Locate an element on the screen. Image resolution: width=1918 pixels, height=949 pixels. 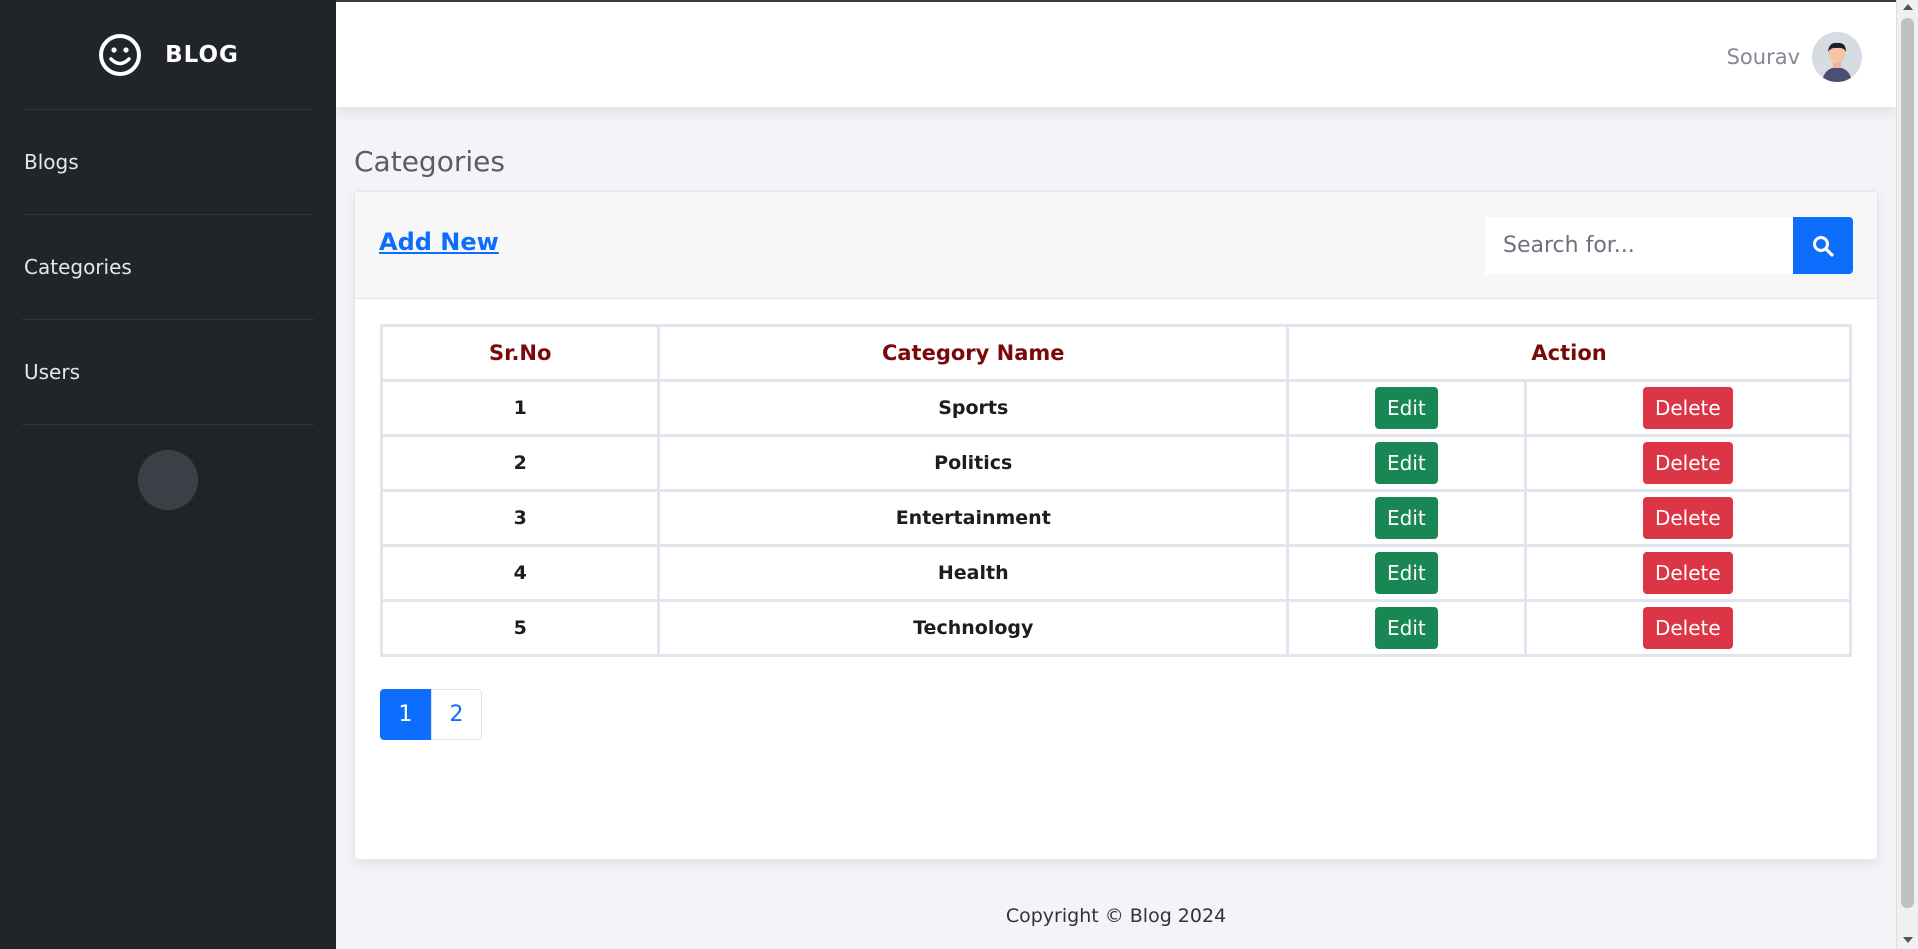
sidebar-item-label: Categories is located at coordinates (78, 267).